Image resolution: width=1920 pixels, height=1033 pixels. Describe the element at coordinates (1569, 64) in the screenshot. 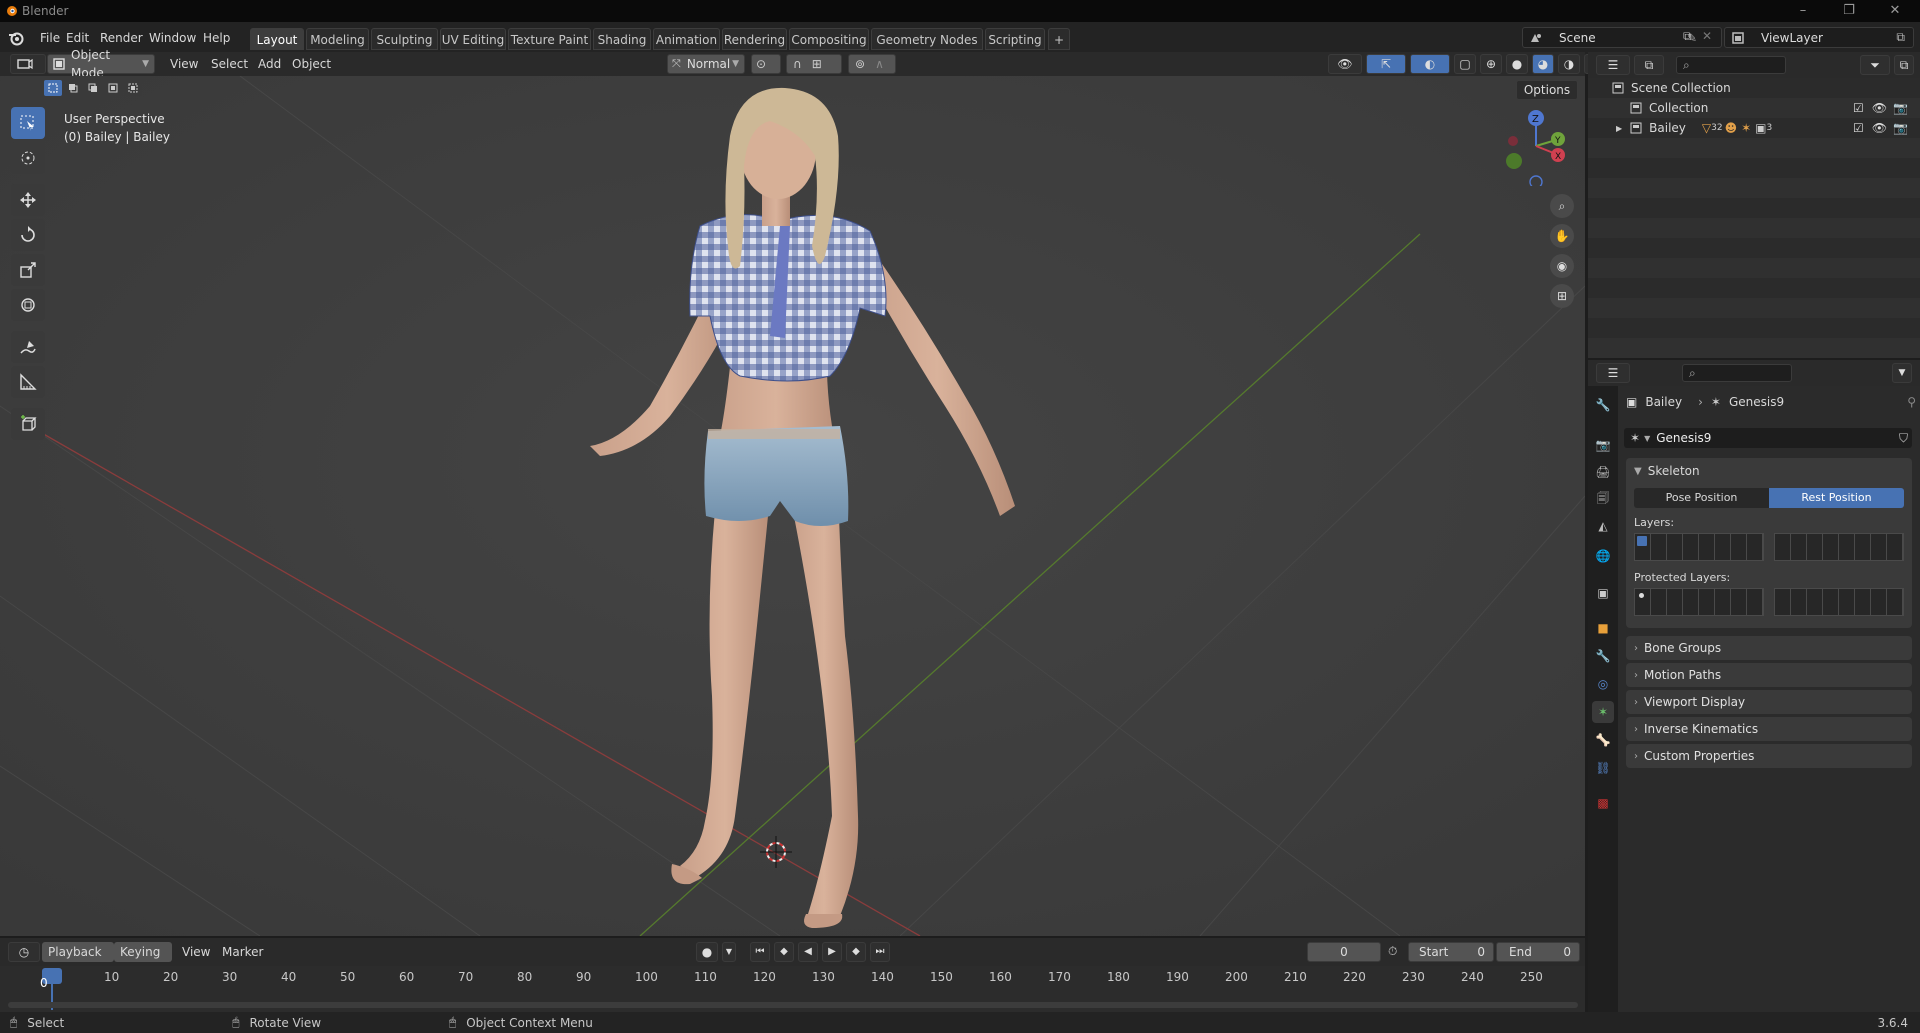

I see `rendered-shading-button: ◑` at that location.